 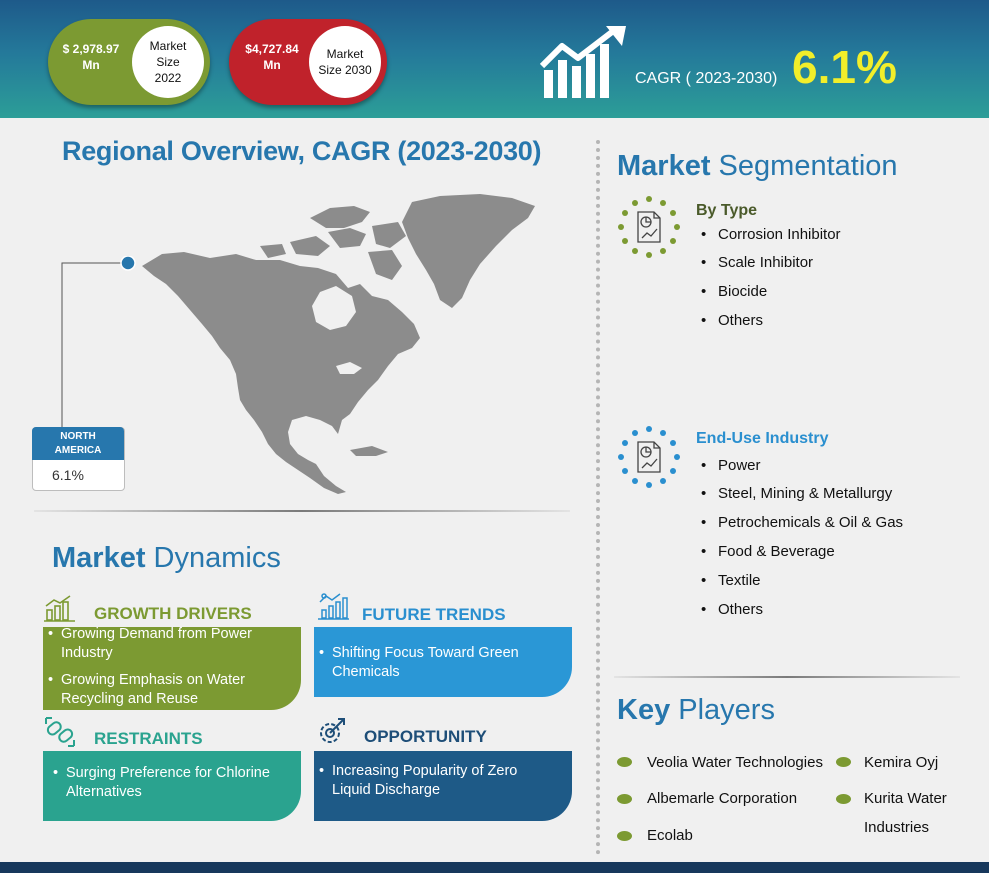 I want to click on market-size-2022-pill: $ 2,978.97 Mn Market Size 2022, so click(x=129, y=62).